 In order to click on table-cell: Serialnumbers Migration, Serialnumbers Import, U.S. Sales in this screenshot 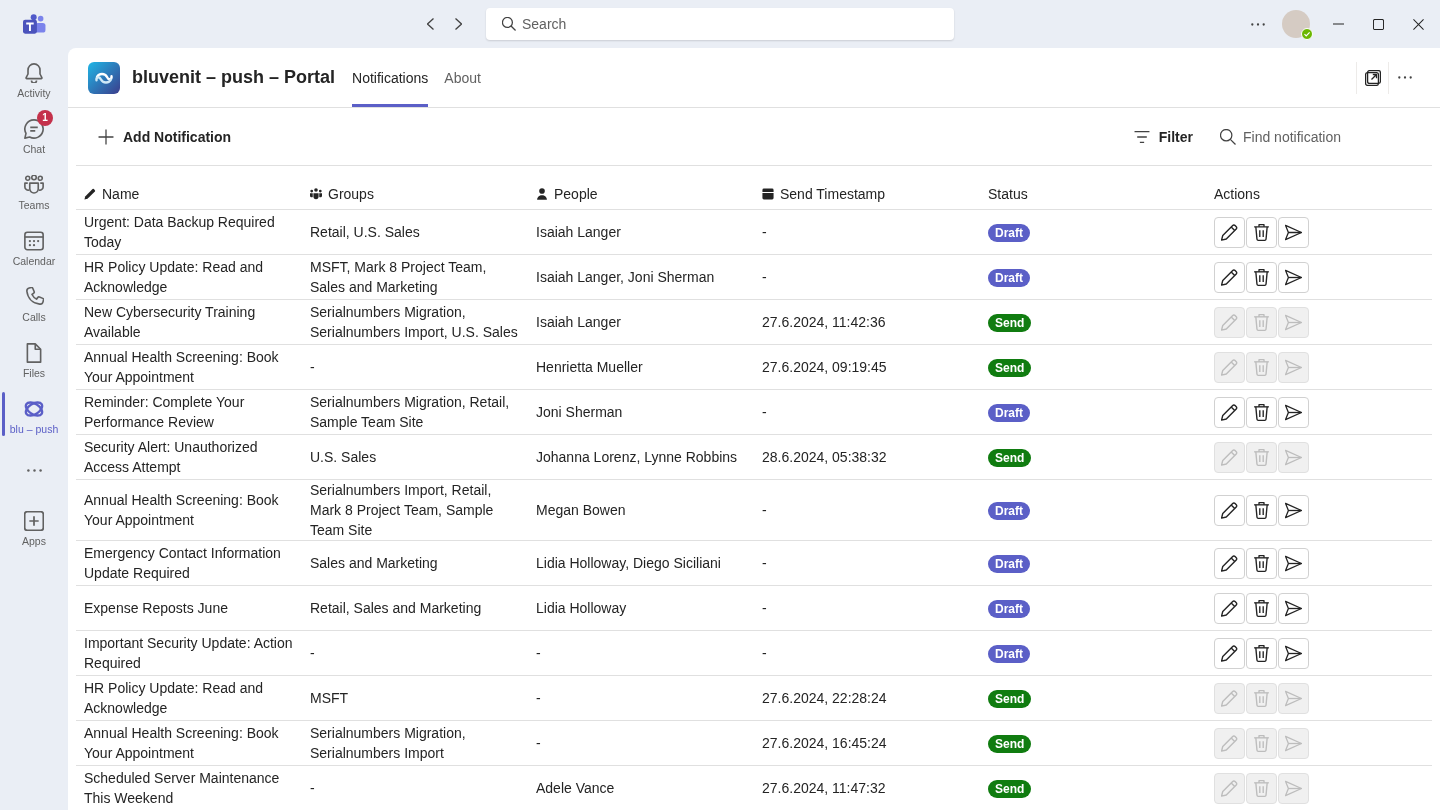, I will do `click(415, 322)`.